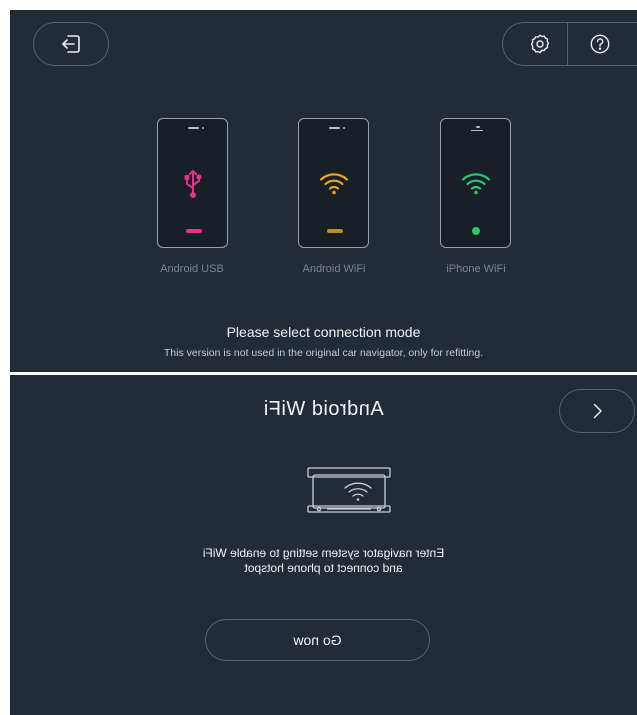  I want to click on usb-icon, so click(193, 184).